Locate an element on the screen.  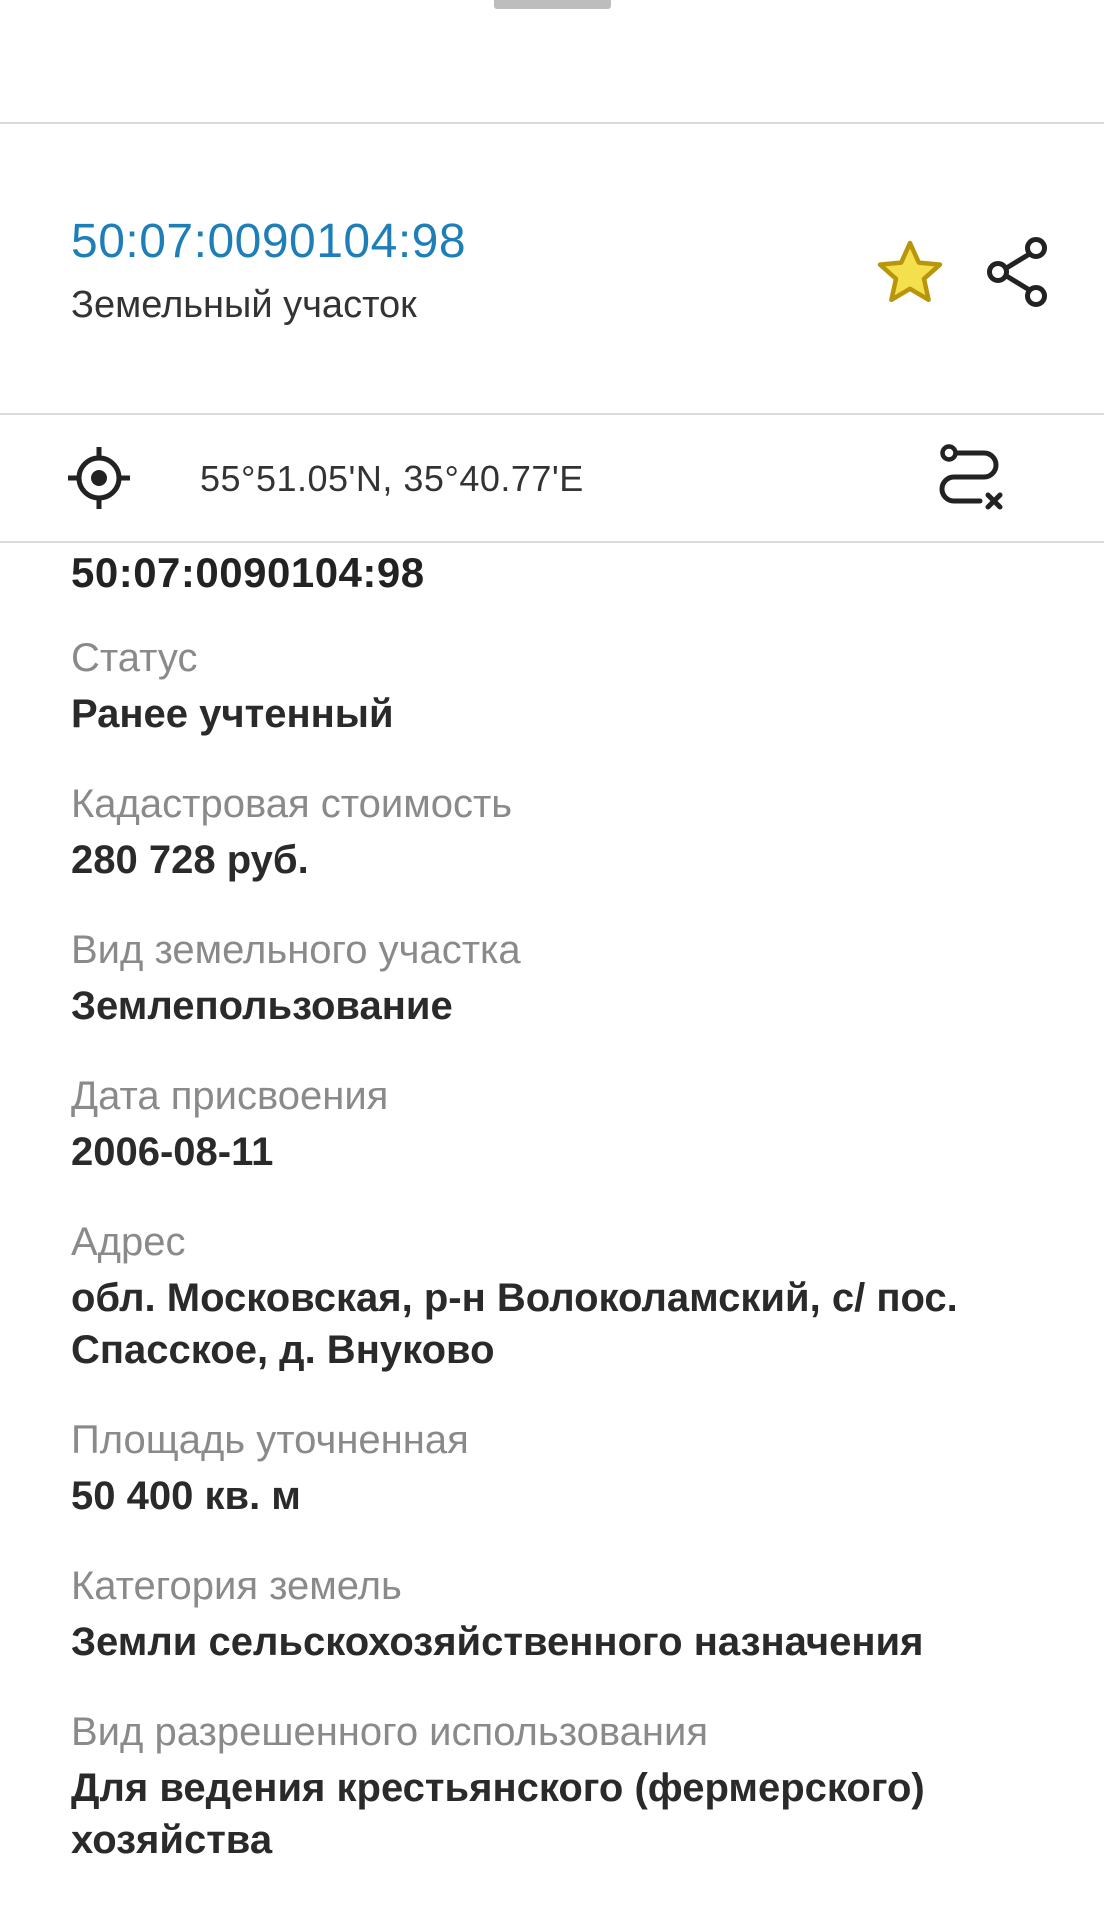
parcel-type: Земельный участок is located at coordinates (244, 305).